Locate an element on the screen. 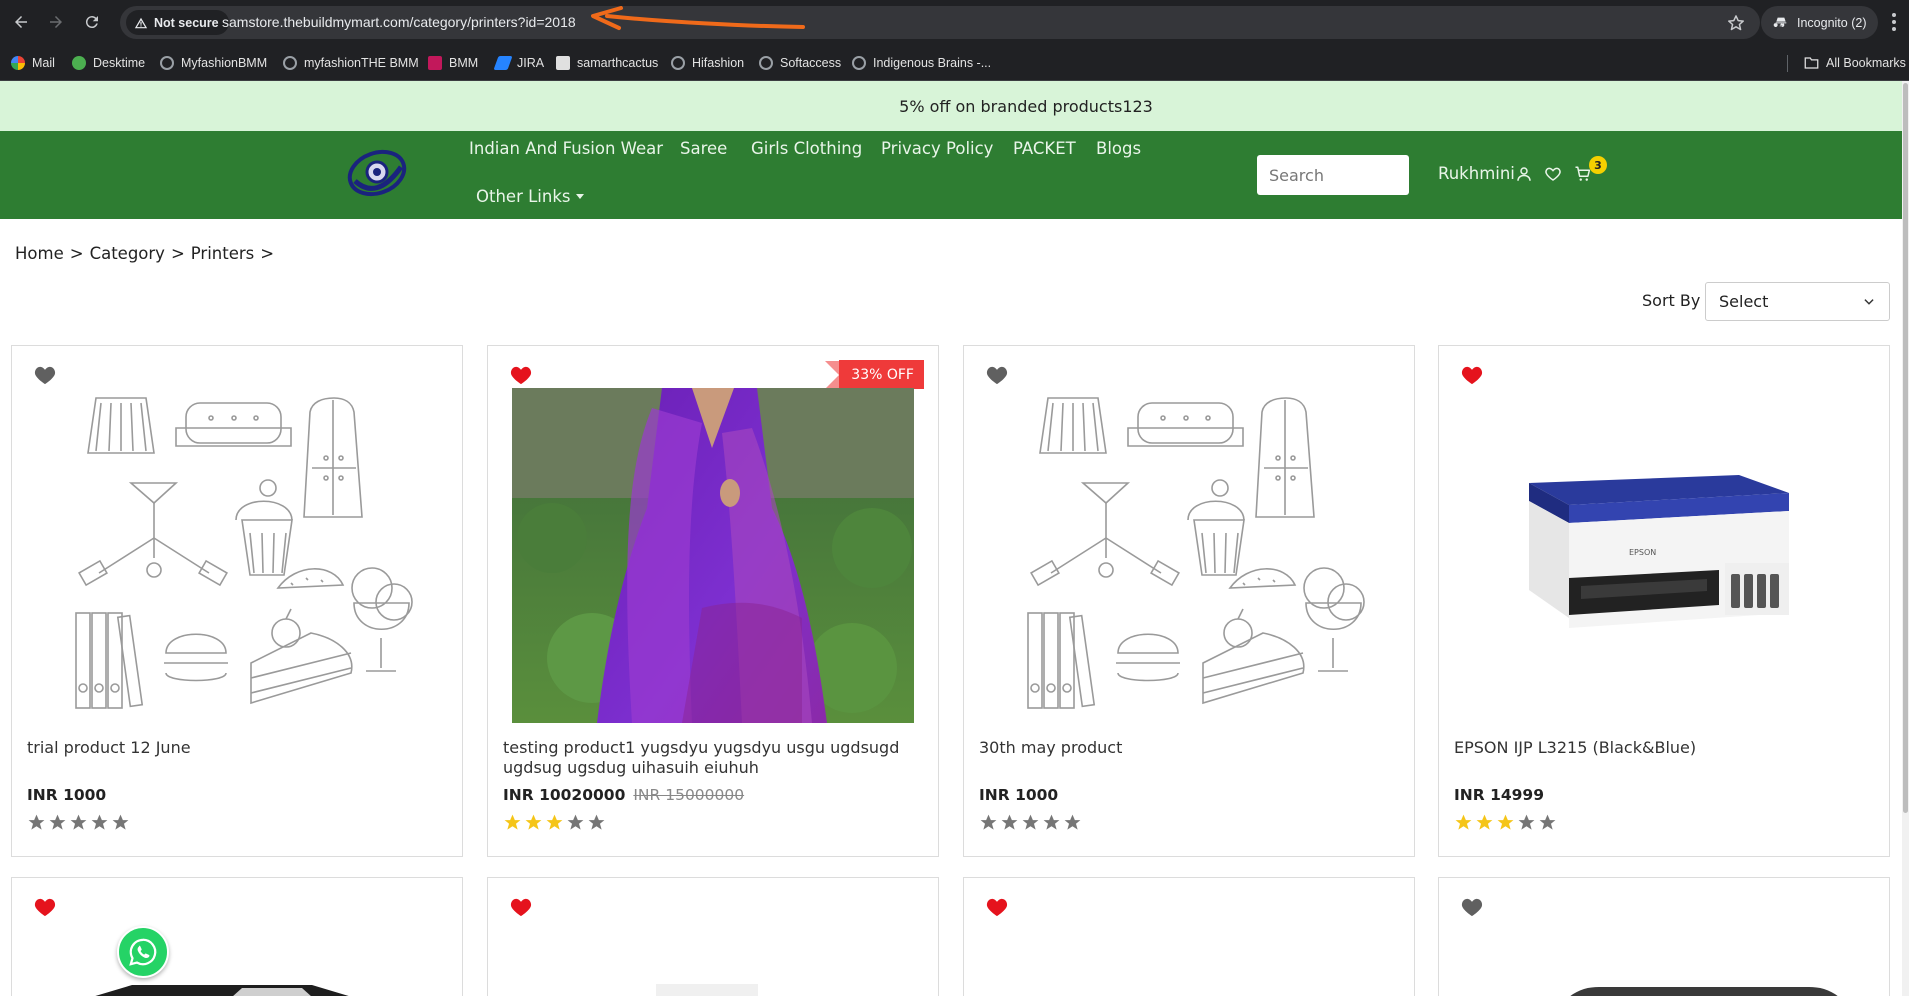 Image resolution: width=1909 pixels, height=996 pixels. bookmark-hifashion: Hifashion is located at coordinates (707, 63).